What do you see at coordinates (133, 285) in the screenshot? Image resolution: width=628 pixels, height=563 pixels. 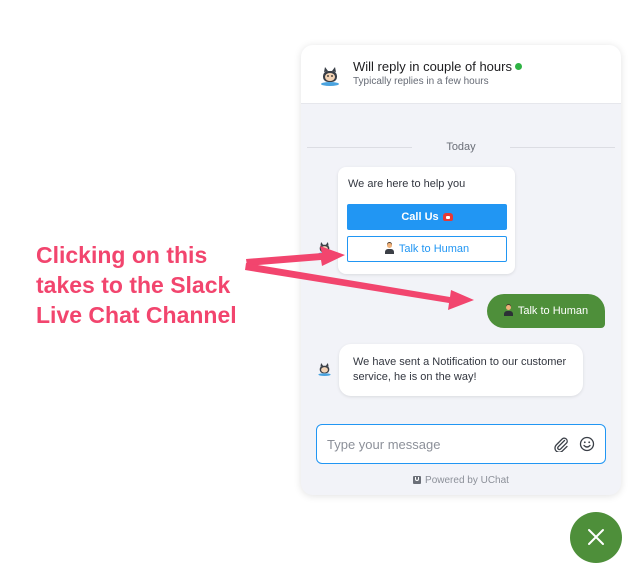 I see `annotation-line: takes to the Slack` at bounding box center [133, 285].